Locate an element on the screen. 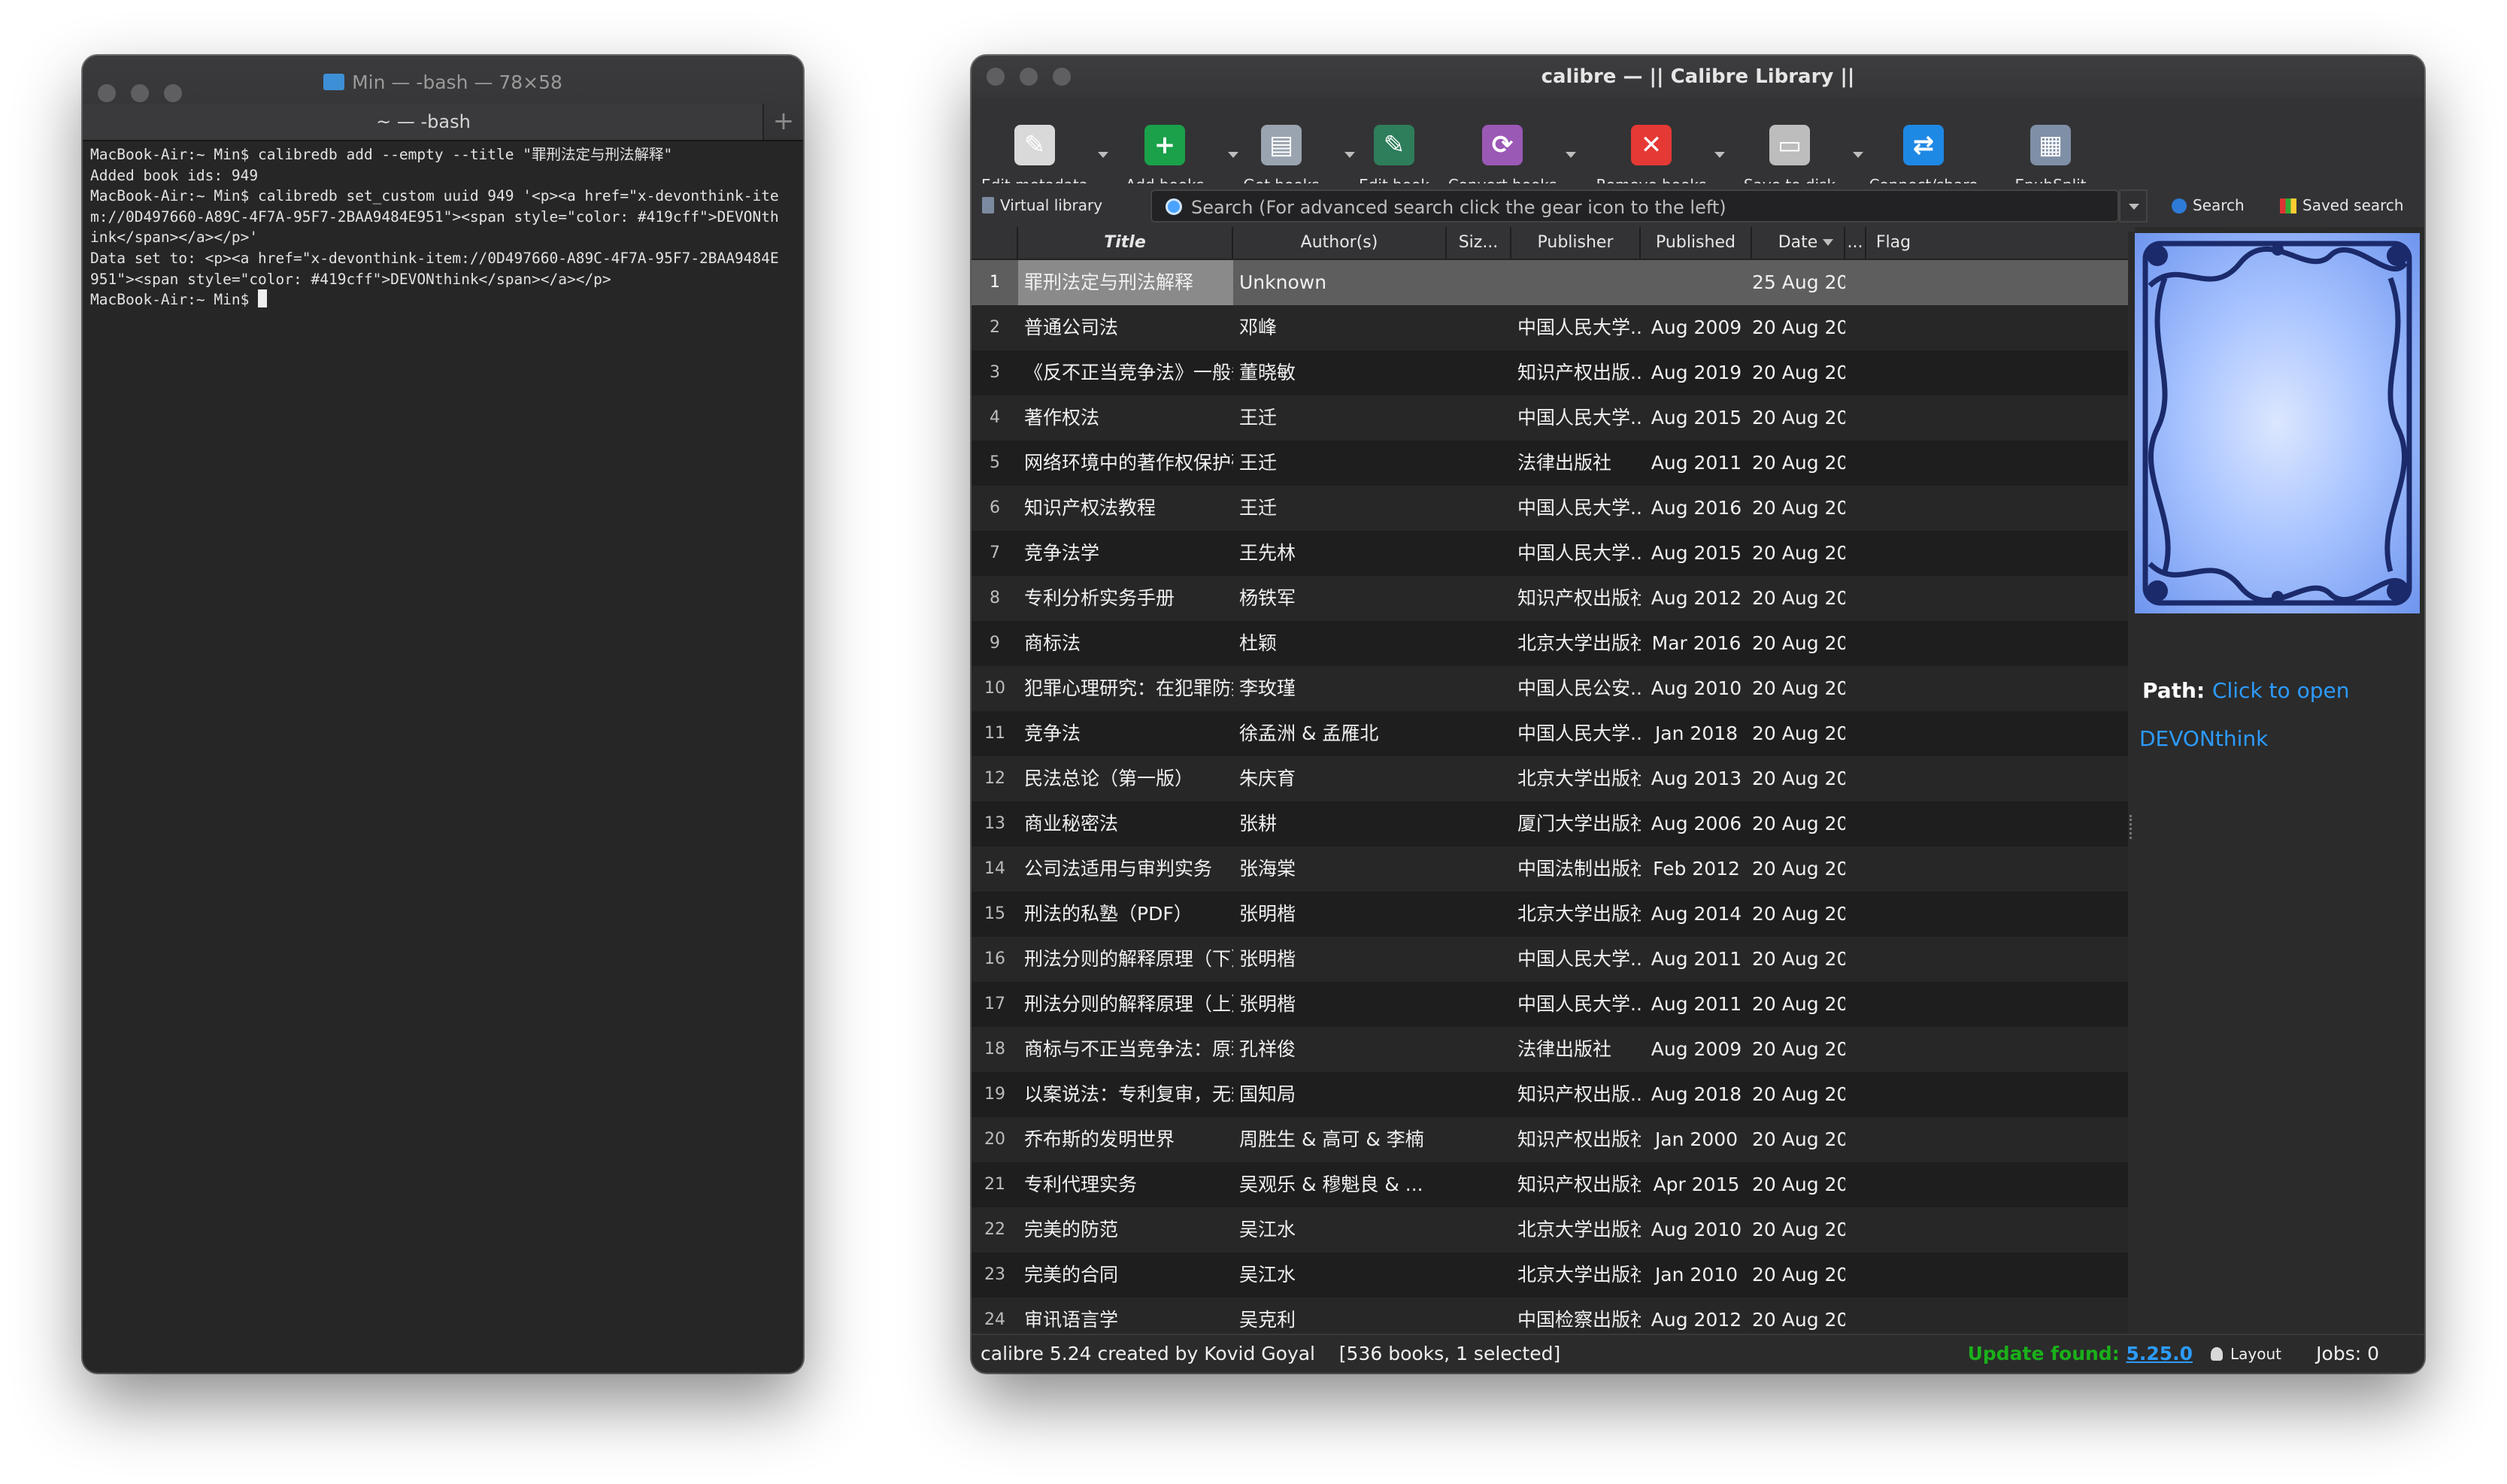  book-authors: 张明楷 is located at coordinates (1268, 1004).